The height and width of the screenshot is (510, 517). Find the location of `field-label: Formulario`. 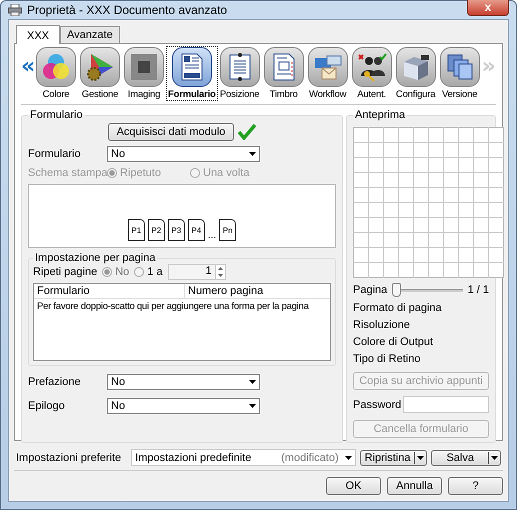

field-label: Formulario is located at coordinates (55, 154).